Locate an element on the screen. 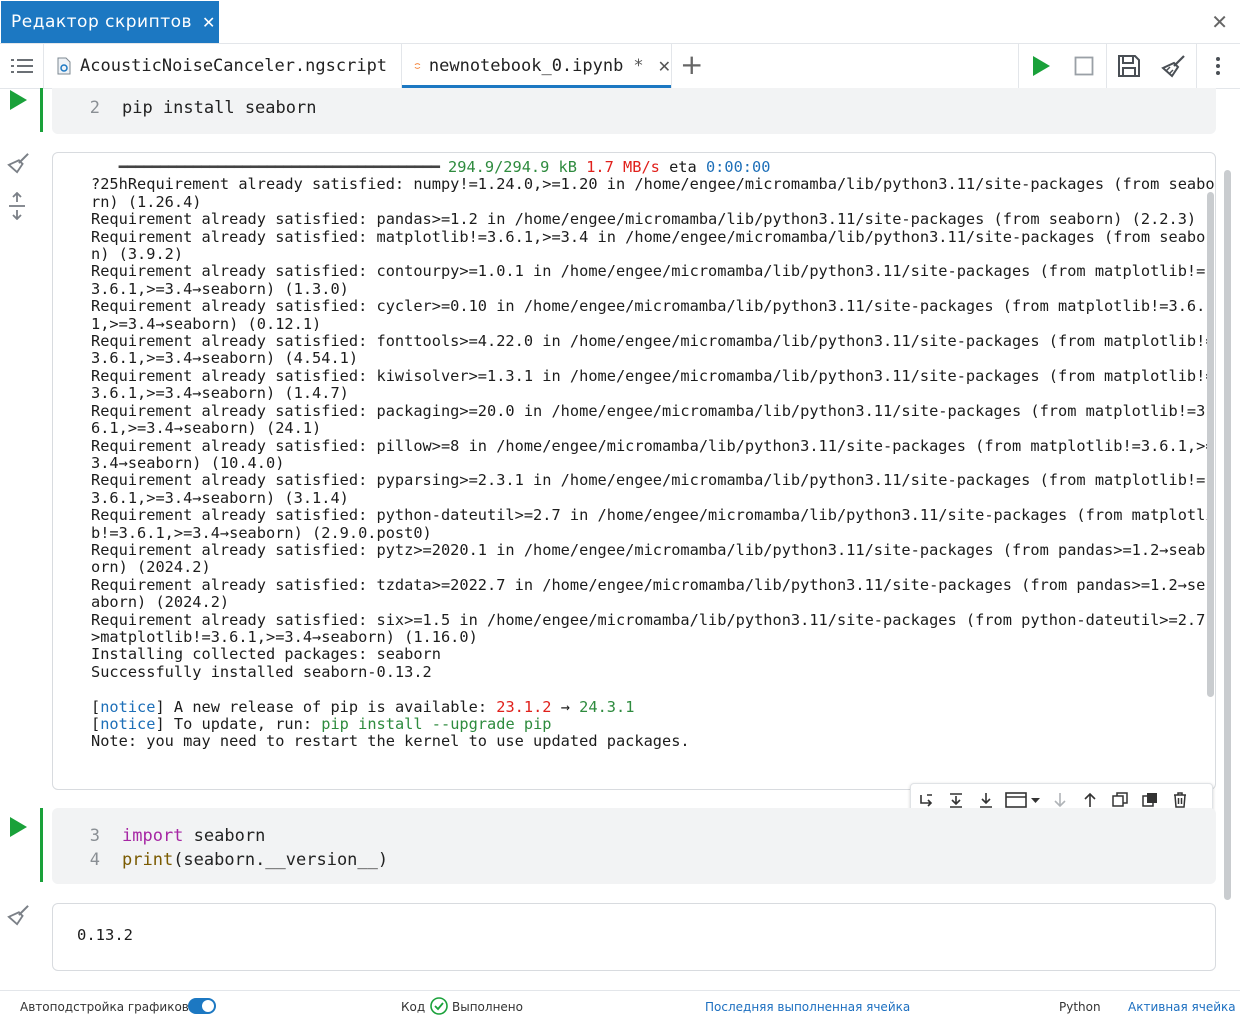  tab-label: AcousticNoiseCanceler.ngscript is located at coordinates (234, 66).